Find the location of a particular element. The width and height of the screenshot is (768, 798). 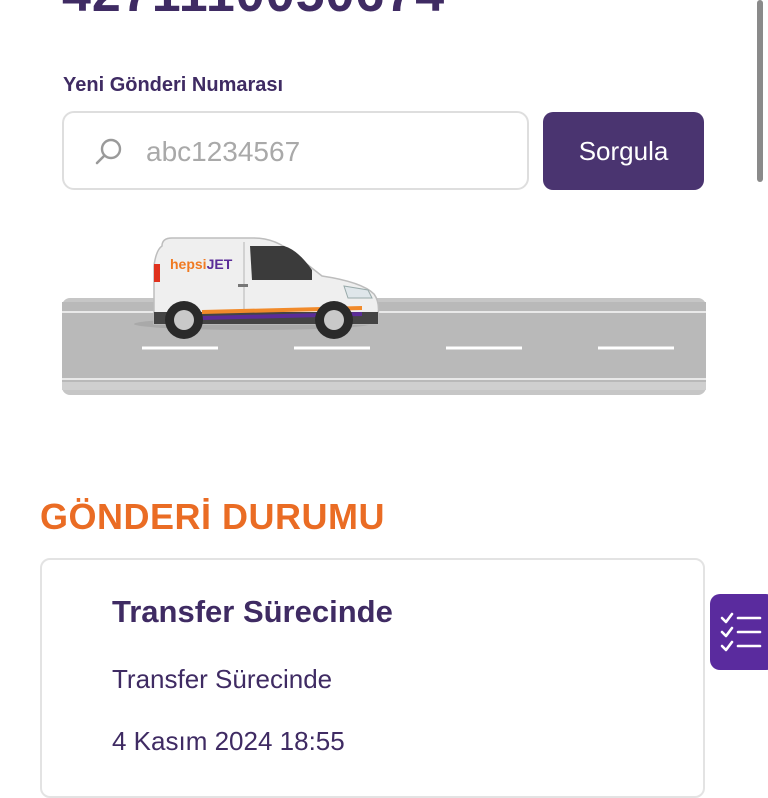

new-shipment-number-label: Yeni Gönderi Numarası is located at coordinates (173, 85).